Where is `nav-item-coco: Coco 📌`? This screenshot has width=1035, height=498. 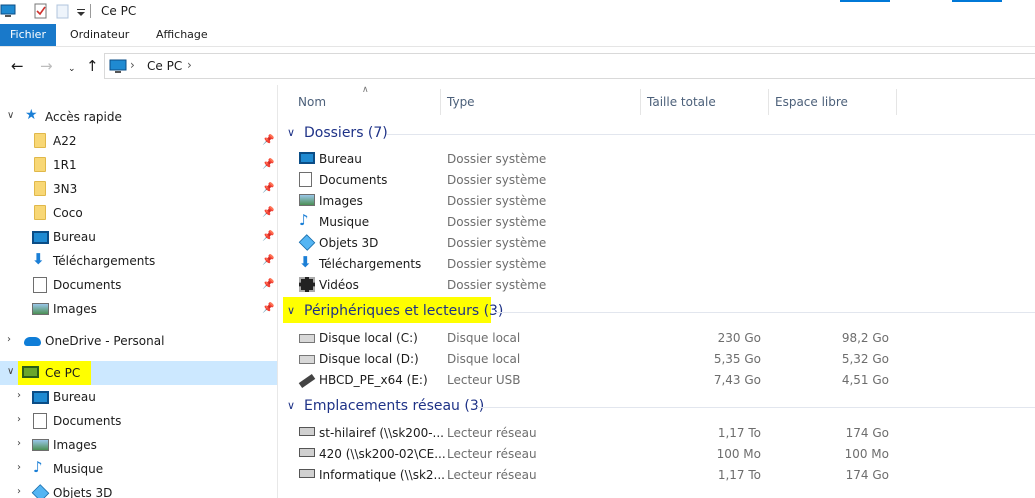 nav-item-coco: Coco 📌 is located at coordinates (138, 213).